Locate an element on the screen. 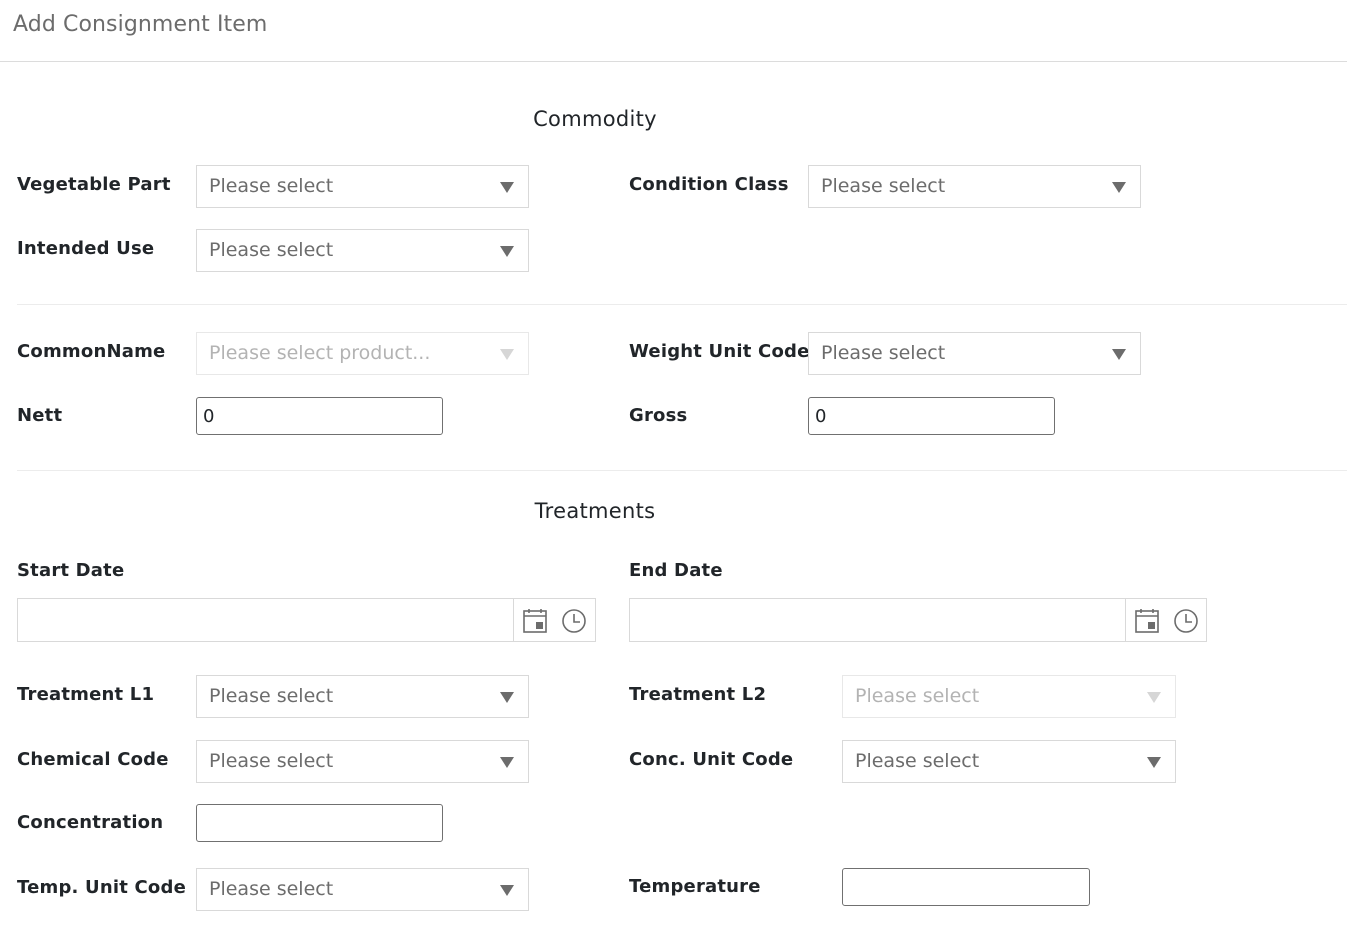 The height and width of the screenshot is (930, 1347). nett-input is located at coordinates (319, 416).